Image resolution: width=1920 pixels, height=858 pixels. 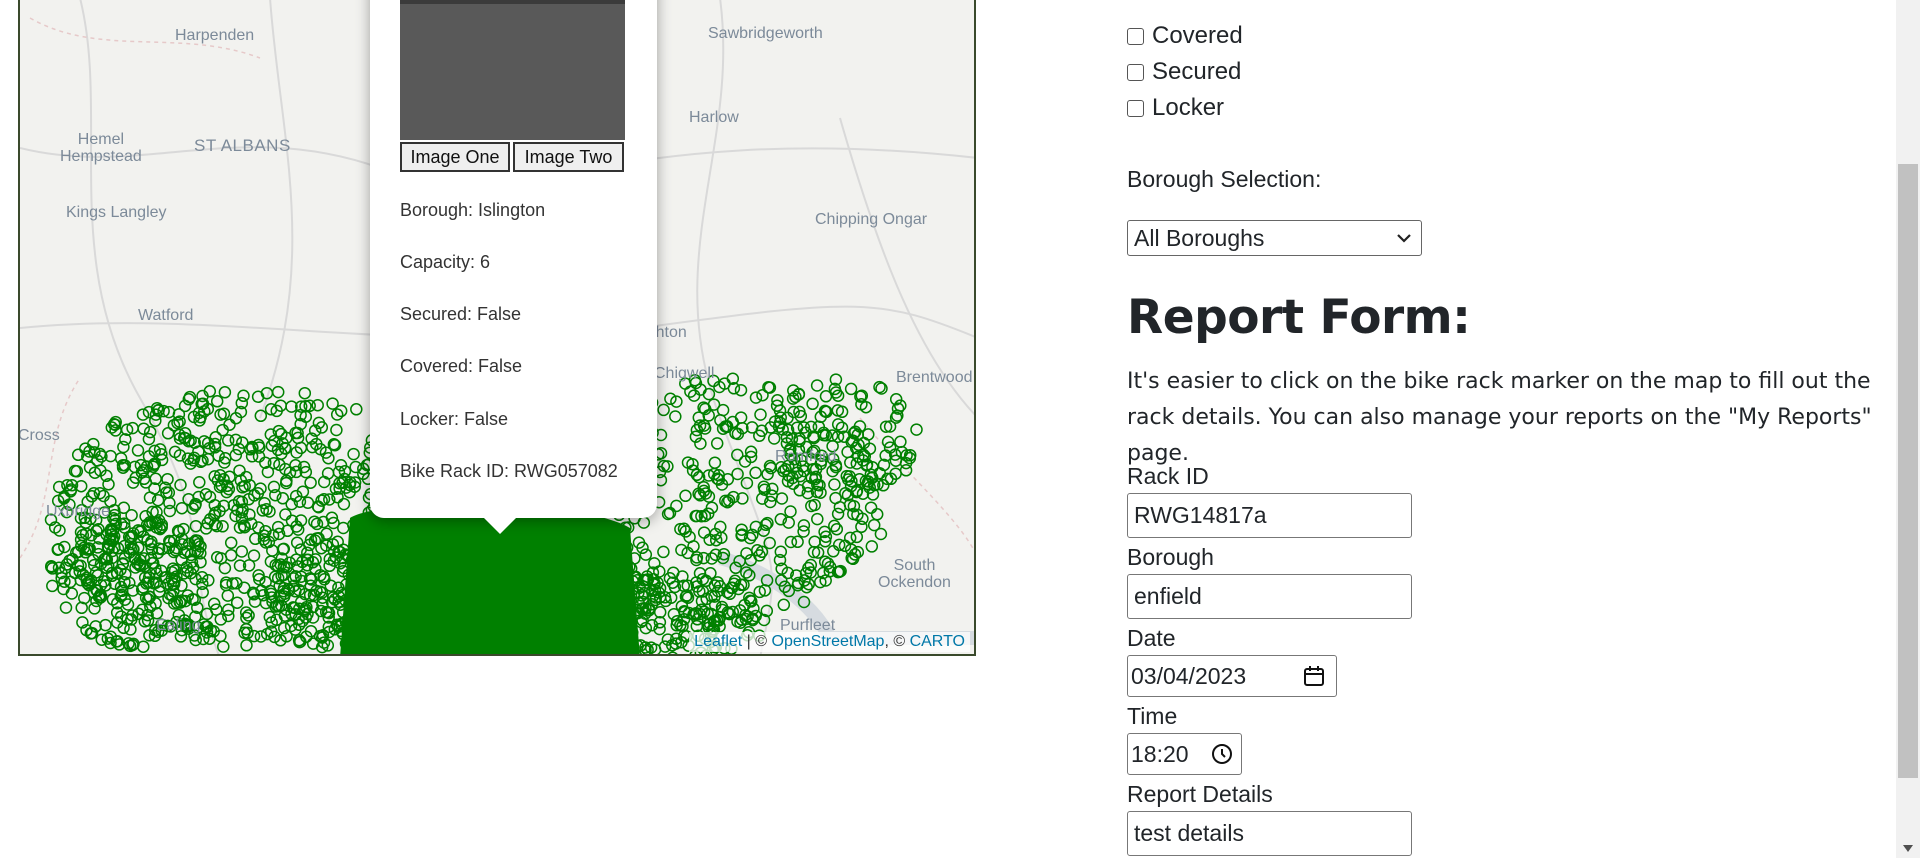 What do you see at coordinates (1274, 238) in the screenshot?
I see `borough-select: All Boroughs` at bounding box center [1274, 238].